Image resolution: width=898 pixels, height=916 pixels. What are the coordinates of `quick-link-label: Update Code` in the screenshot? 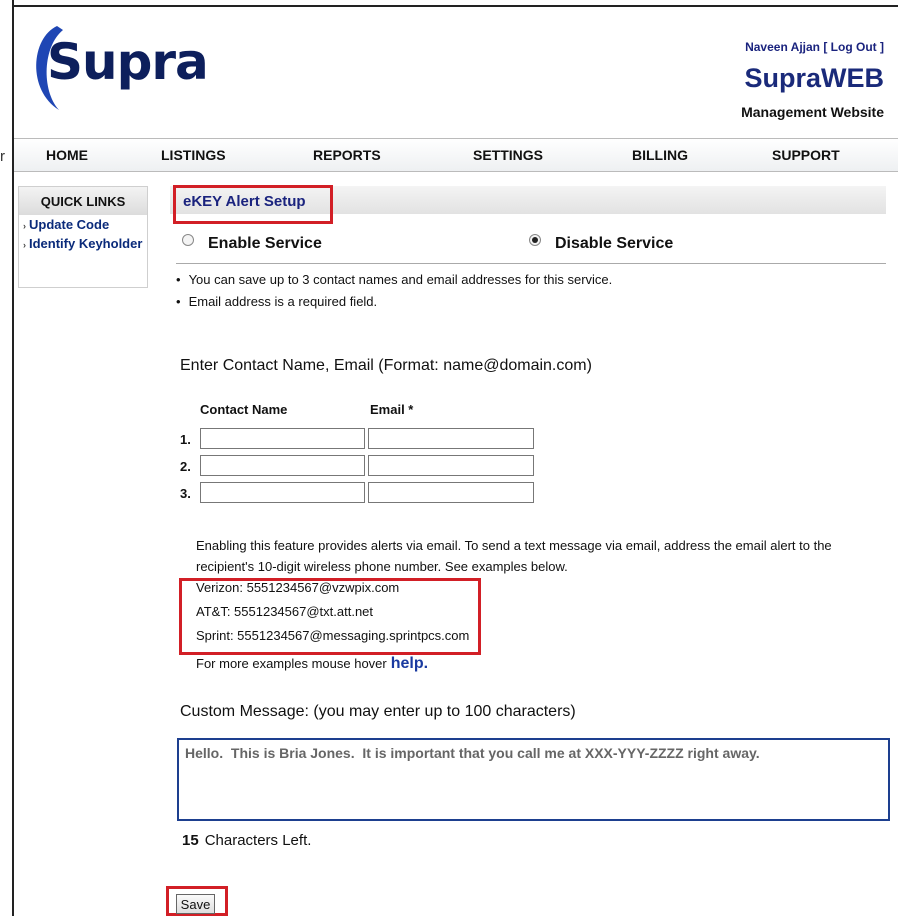 It's located at (69, 224).